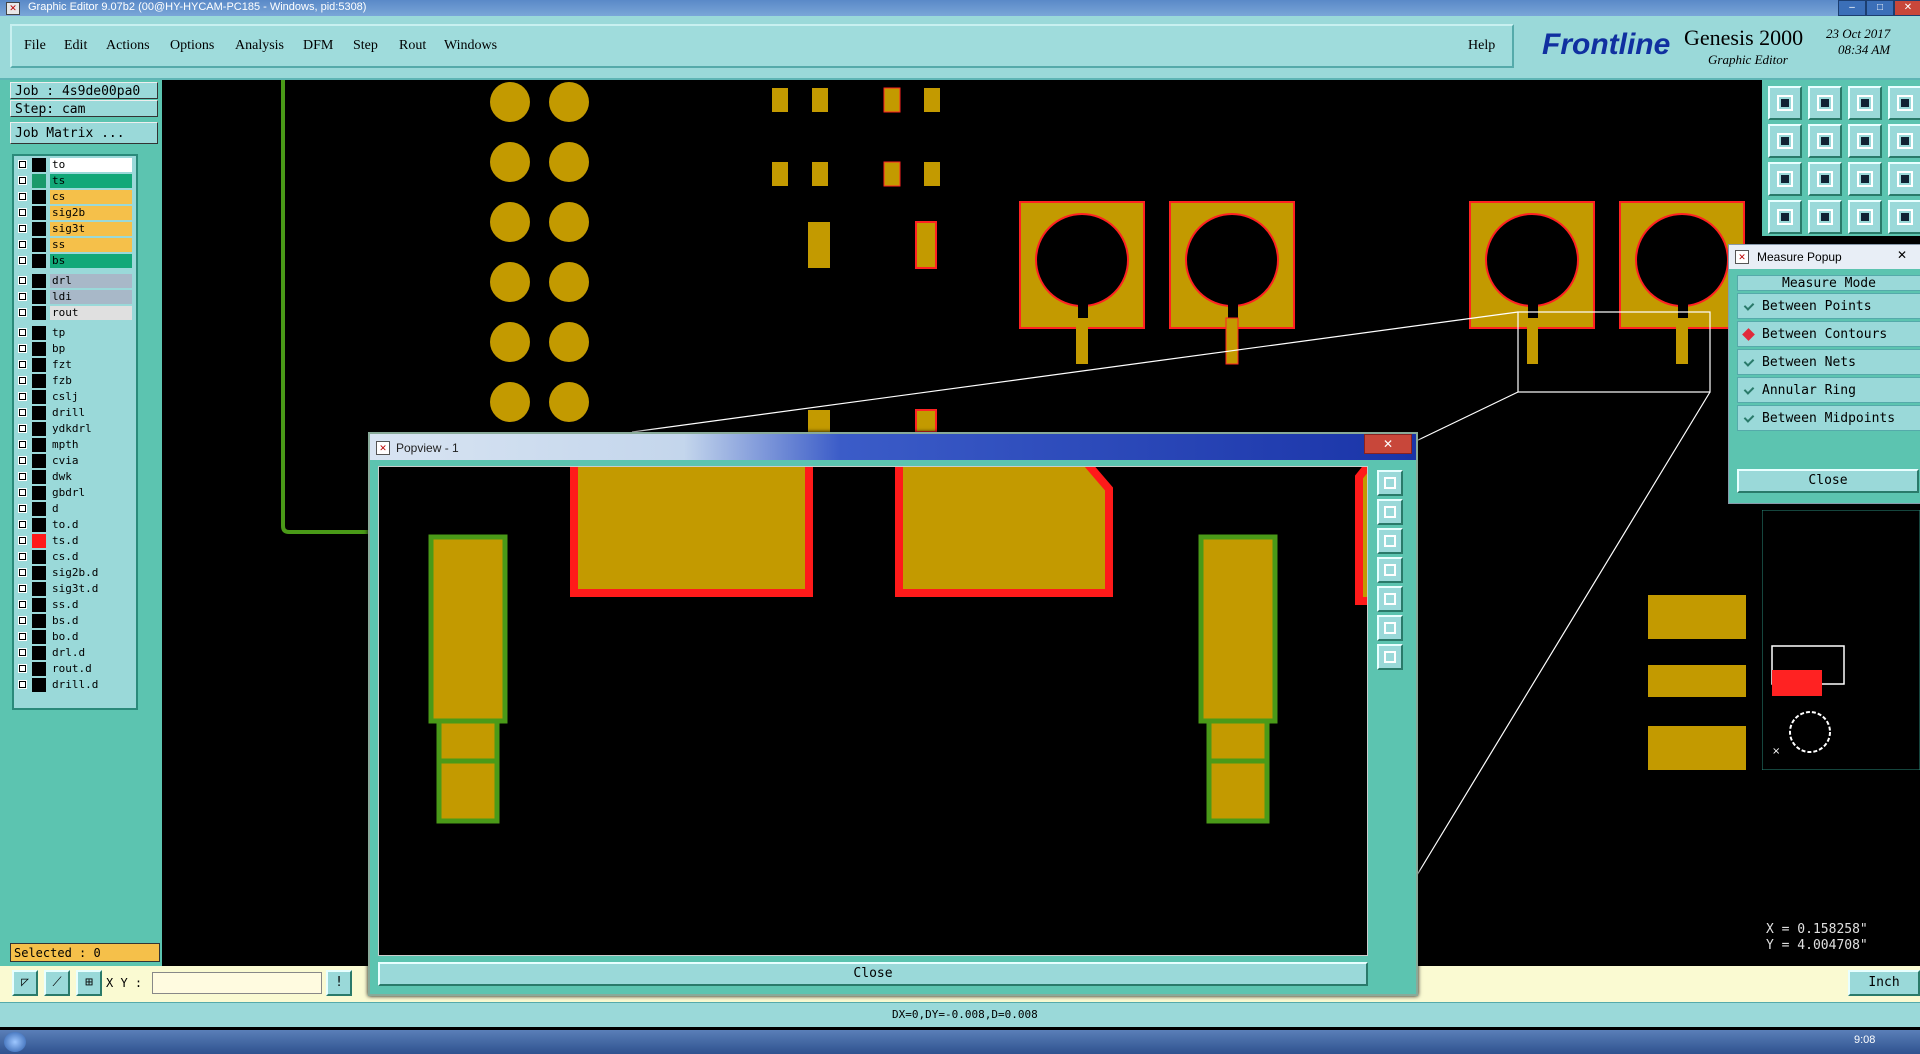 The height and width of the screenshot is (1054, 1920). What do you see at coordinates (1390, 483) in the screenshot?
I see `popview-zoom-icon` at bounding box center [1390, 483].